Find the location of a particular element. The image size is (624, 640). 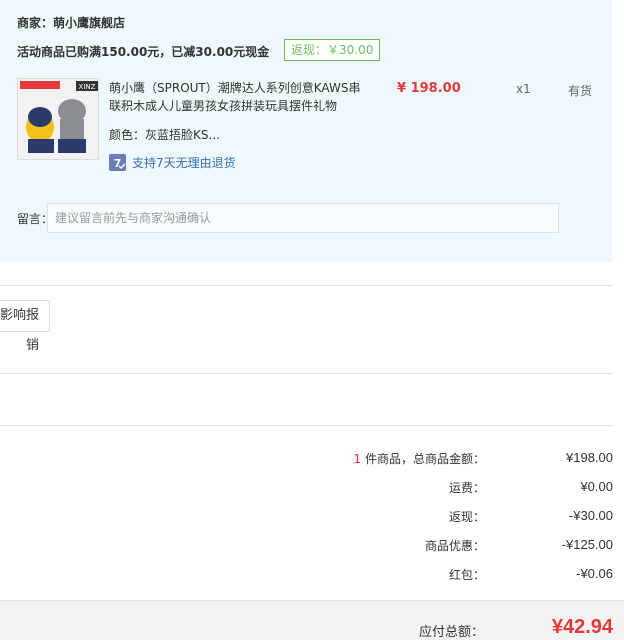

rebate-value: -¥30.00 is located at coordinates (590, 515).